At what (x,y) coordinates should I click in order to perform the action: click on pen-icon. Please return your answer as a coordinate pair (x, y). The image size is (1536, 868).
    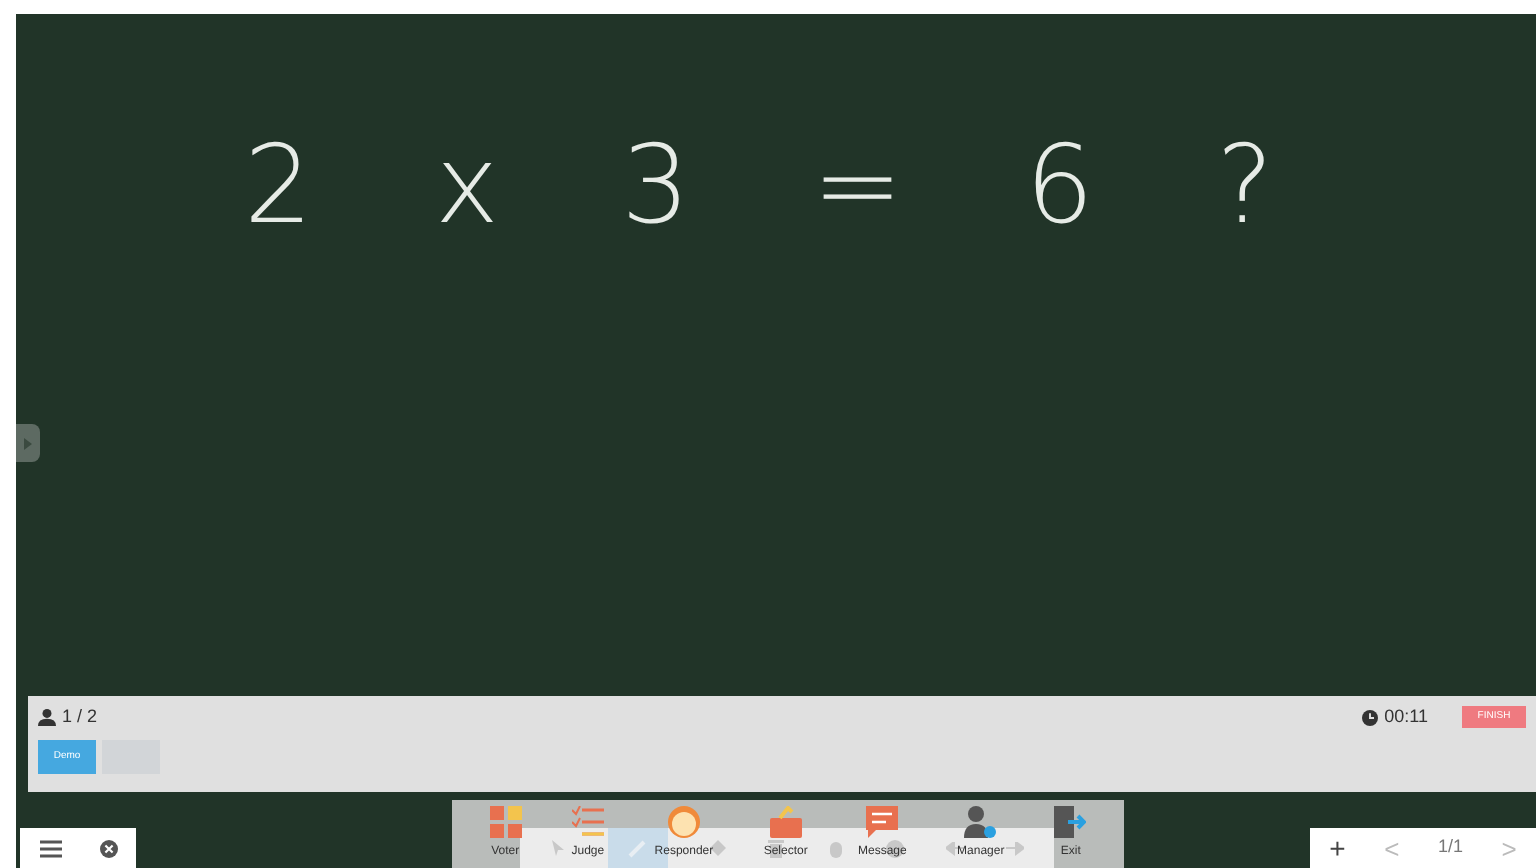
    Looking at the image, I should click on (637, 848).